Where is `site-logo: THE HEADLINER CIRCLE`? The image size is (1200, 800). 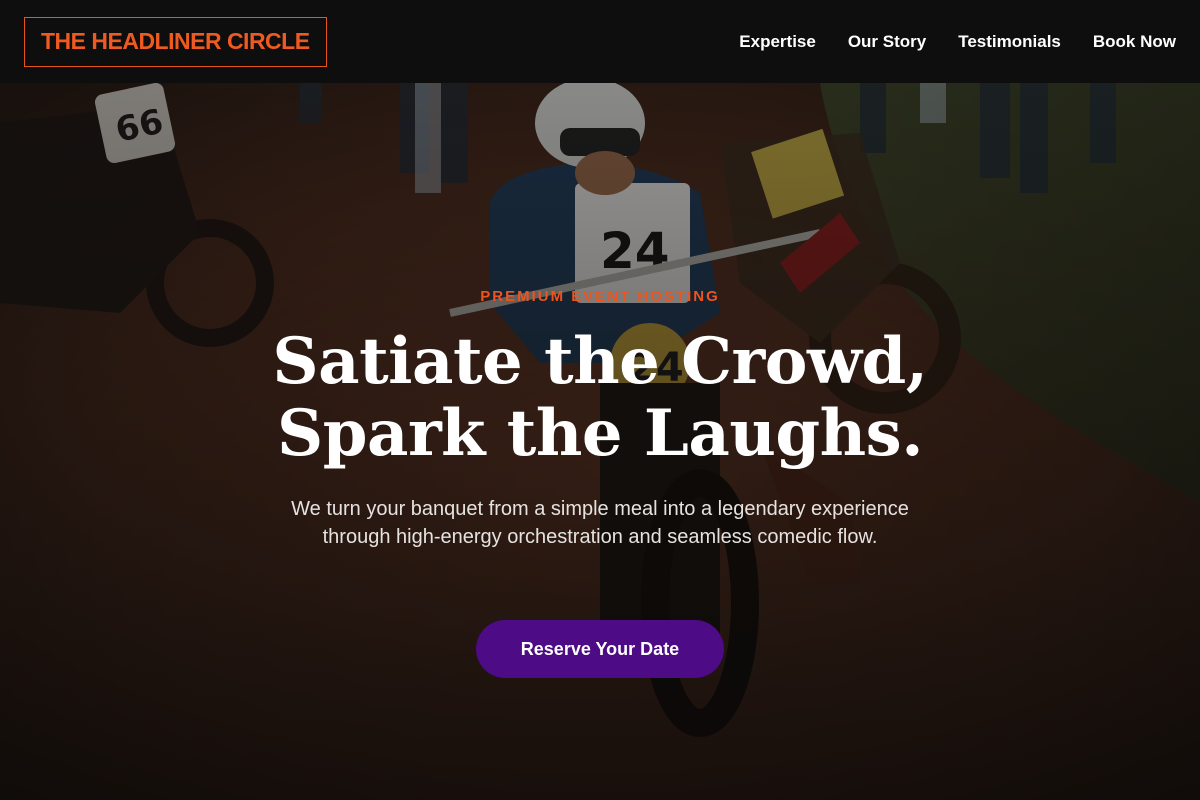 site-logo: THE HEADLINER CIRCLE is located at coordinates (175, 41).